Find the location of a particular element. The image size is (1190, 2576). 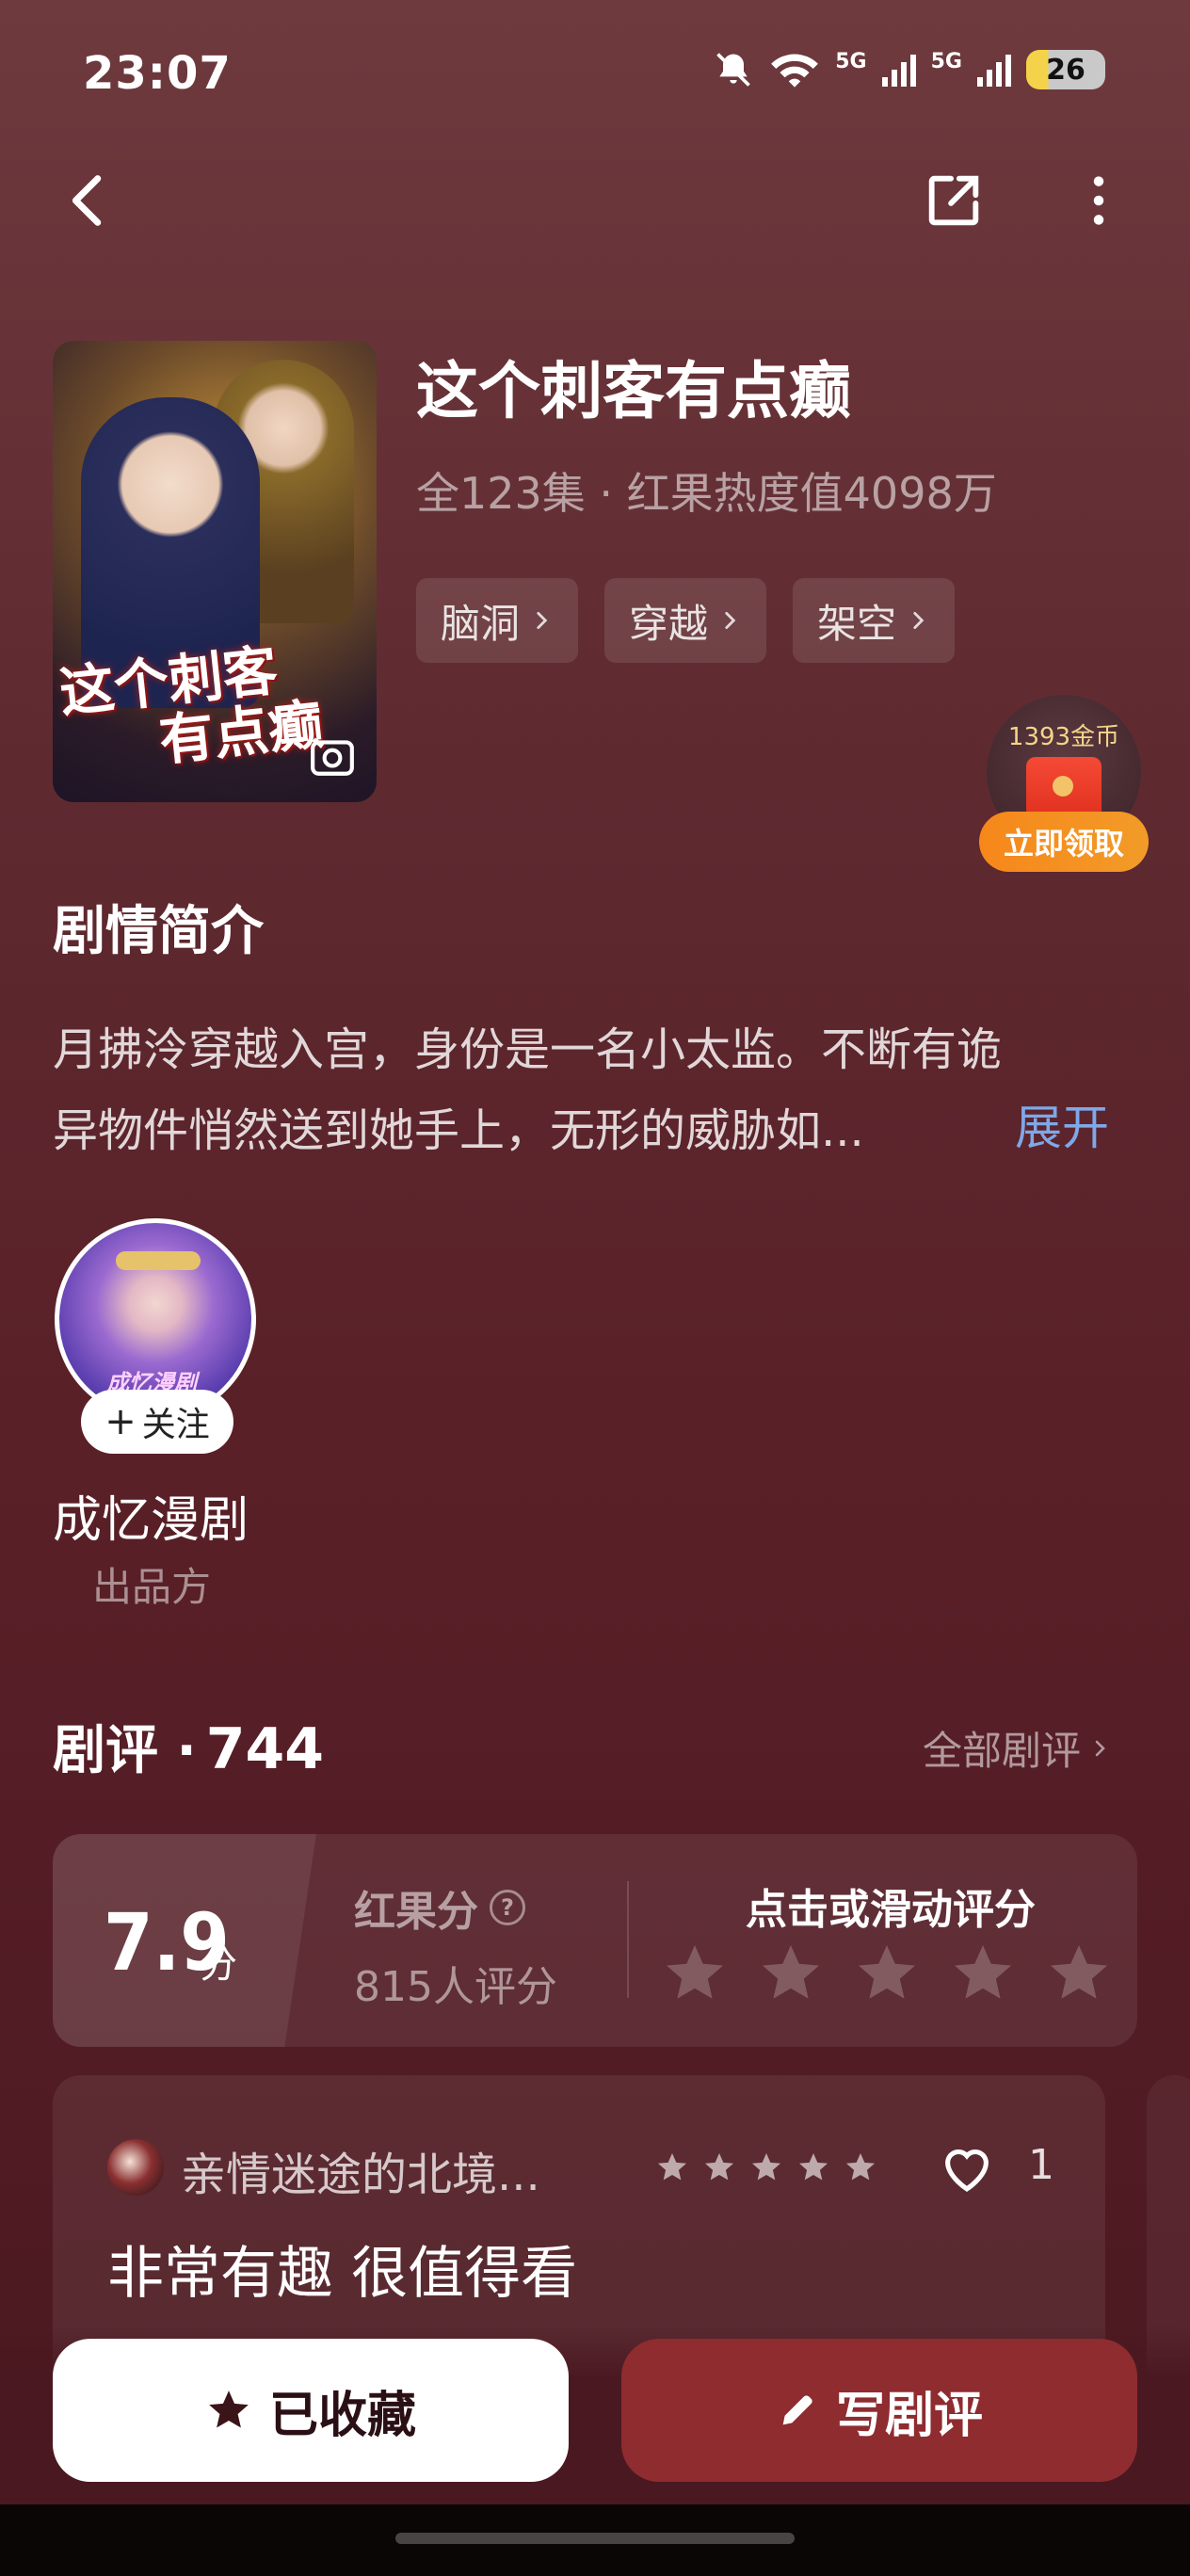

write-label: 写剧评 is located at coordinates (909, 2415).